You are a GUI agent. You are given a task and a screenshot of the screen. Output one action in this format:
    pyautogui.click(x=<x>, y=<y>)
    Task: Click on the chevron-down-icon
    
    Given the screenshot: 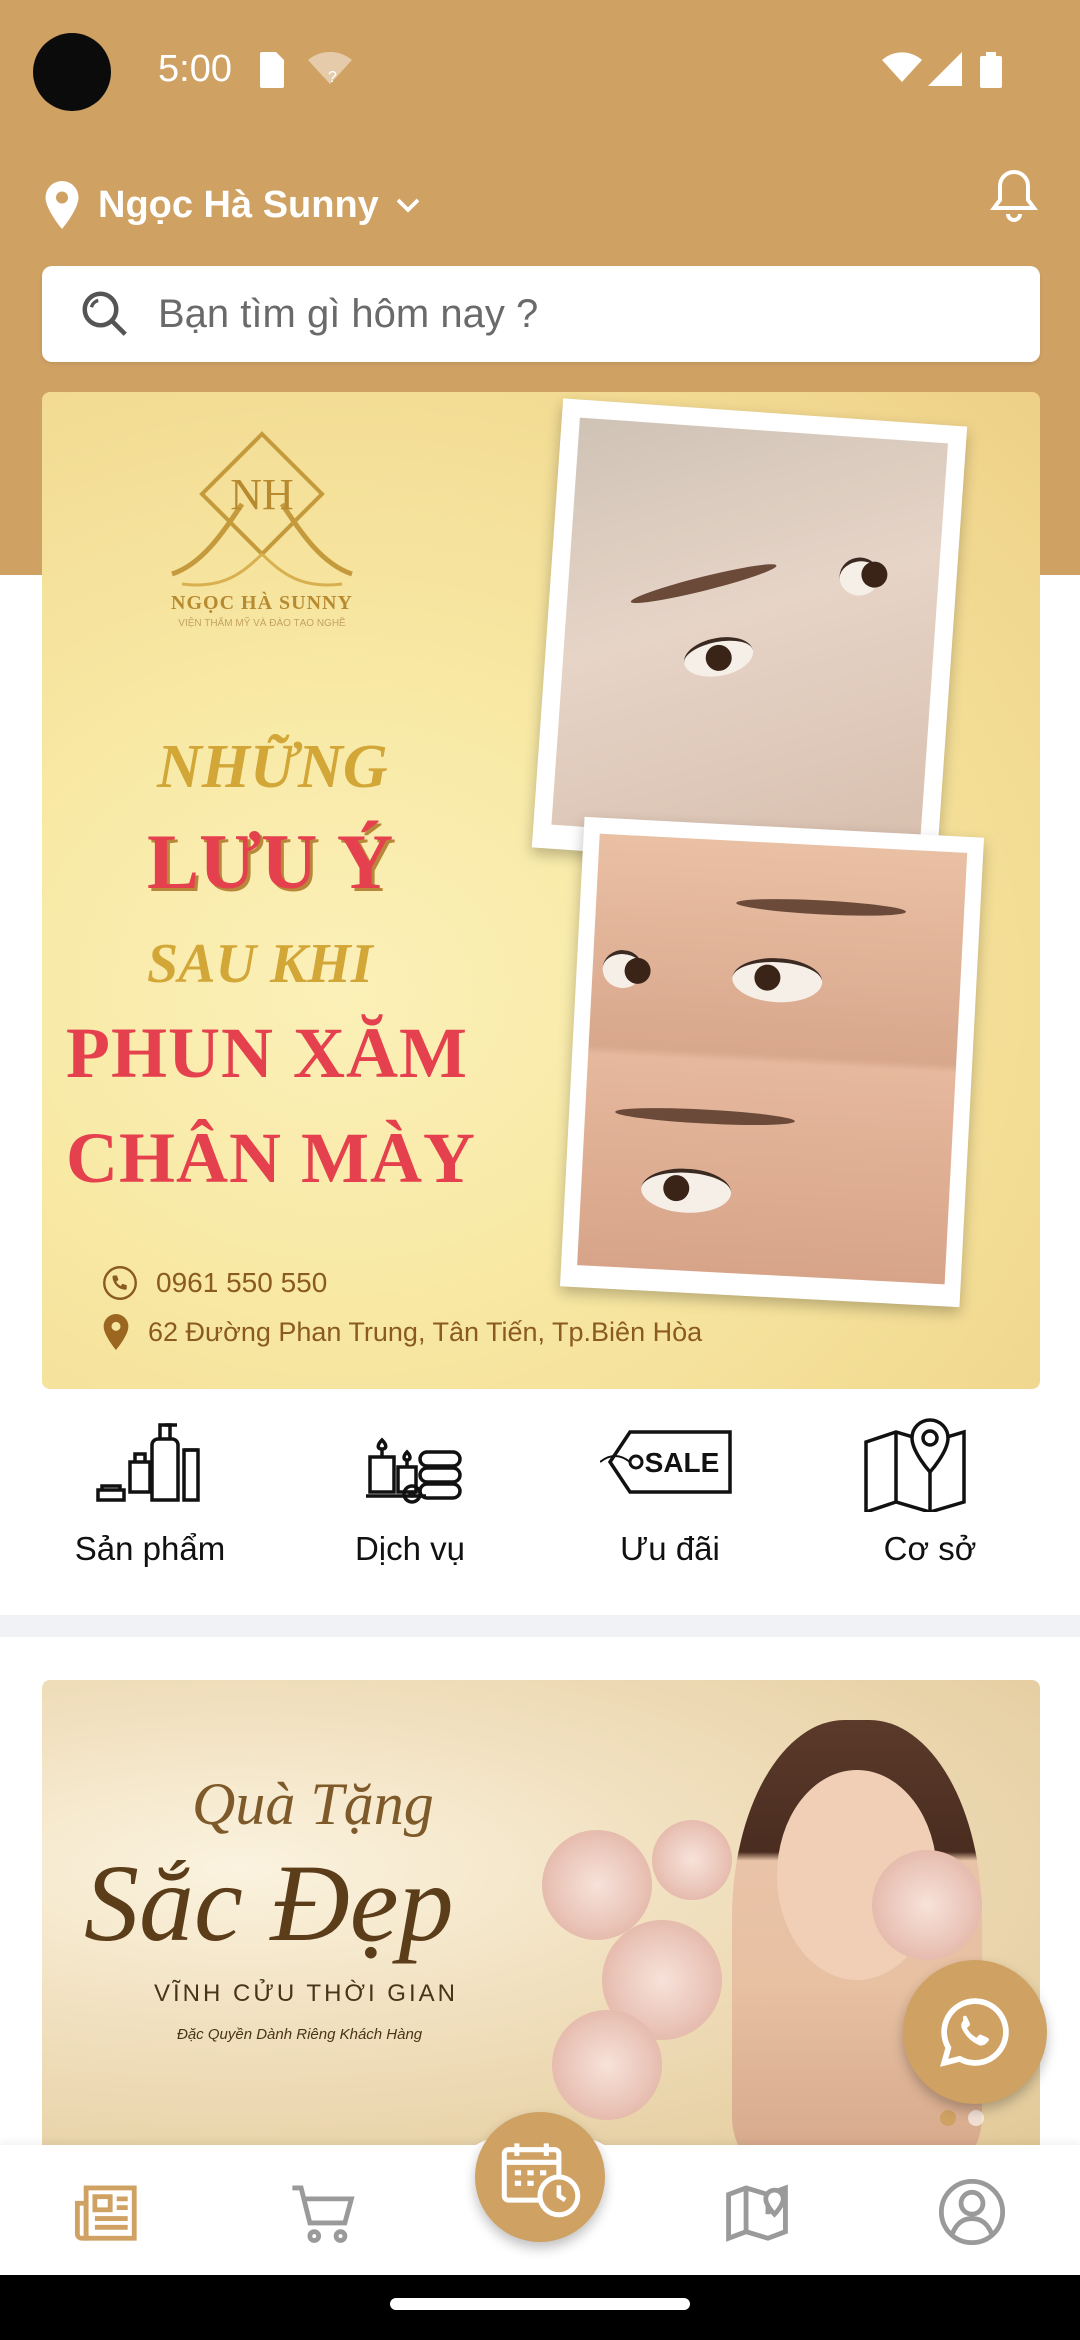 What is the action you would take?
    pyautogui.click(x=408, y=205)
    